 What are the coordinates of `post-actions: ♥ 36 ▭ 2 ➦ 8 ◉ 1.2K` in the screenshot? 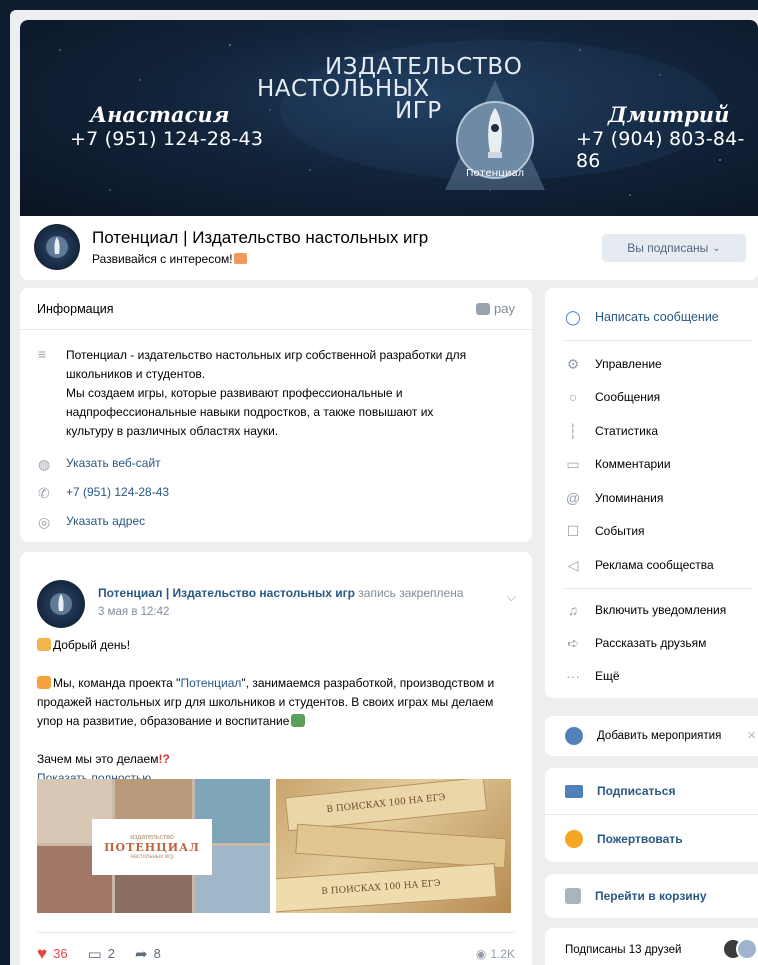 It's located at (276, 948).